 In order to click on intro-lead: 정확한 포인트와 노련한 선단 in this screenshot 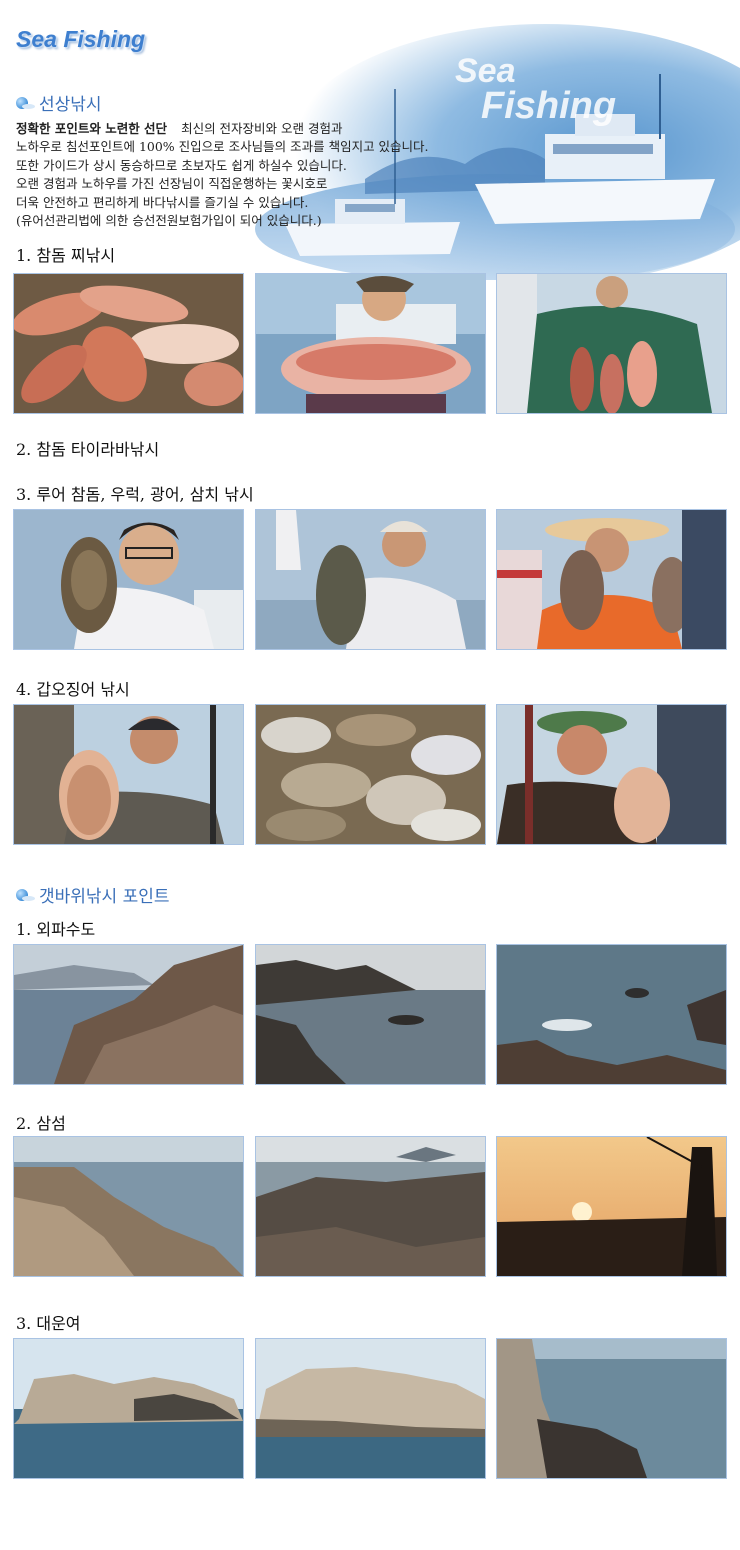, I will do `click(92, 128)`.